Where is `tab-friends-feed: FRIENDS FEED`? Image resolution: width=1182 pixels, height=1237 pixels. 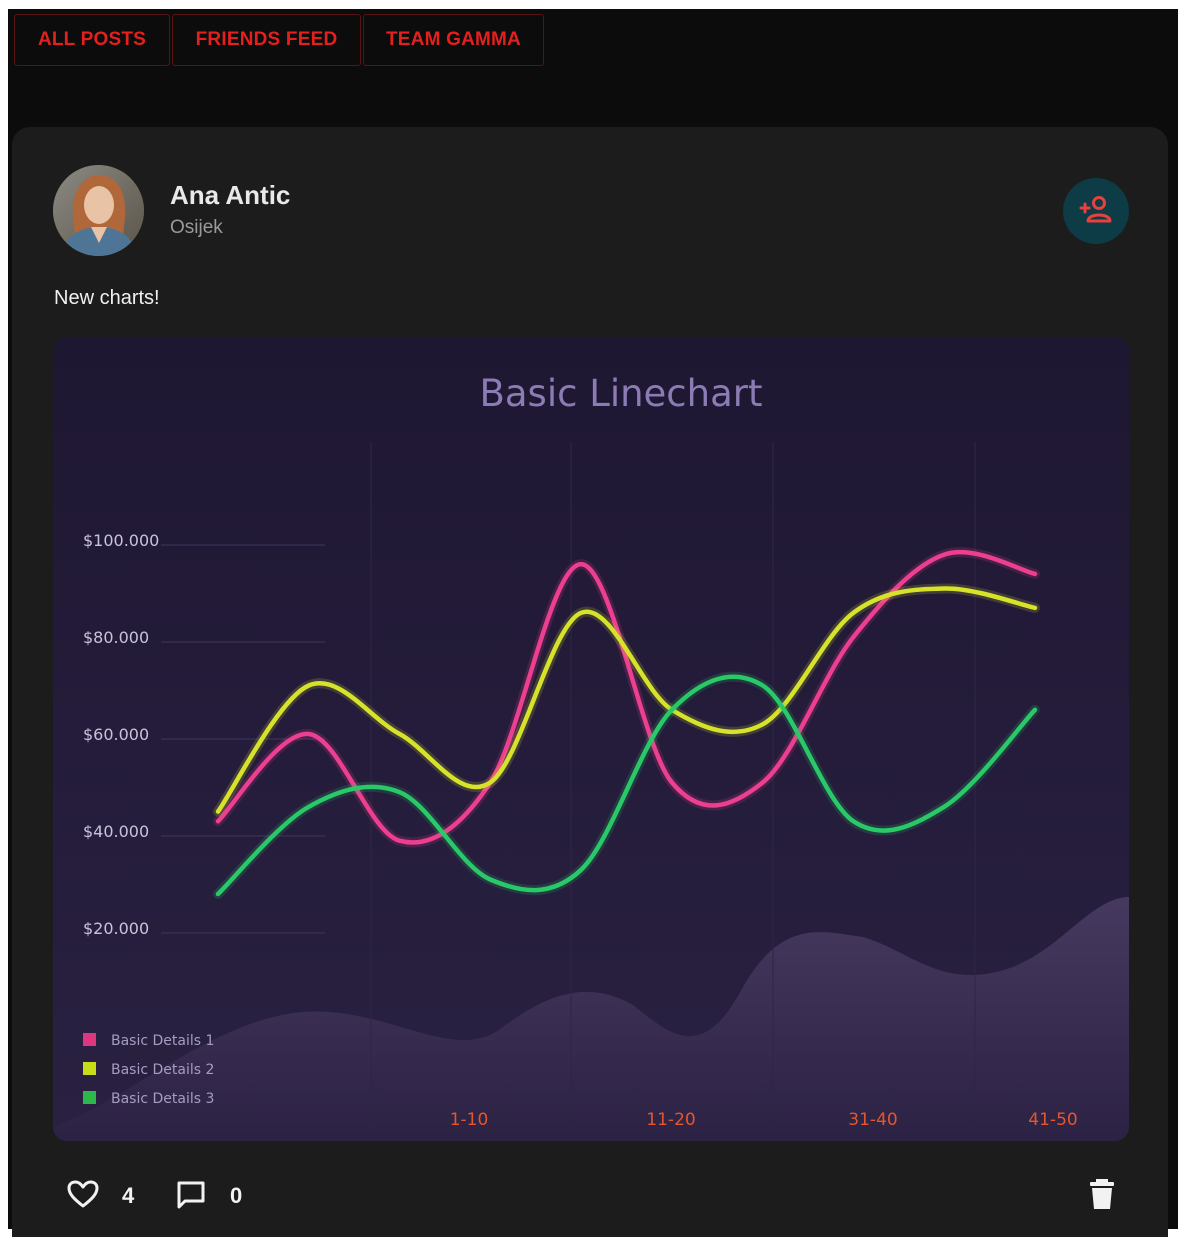 tab-friends-feed: FRIENDS FEED is located at coordinates (266, 40).